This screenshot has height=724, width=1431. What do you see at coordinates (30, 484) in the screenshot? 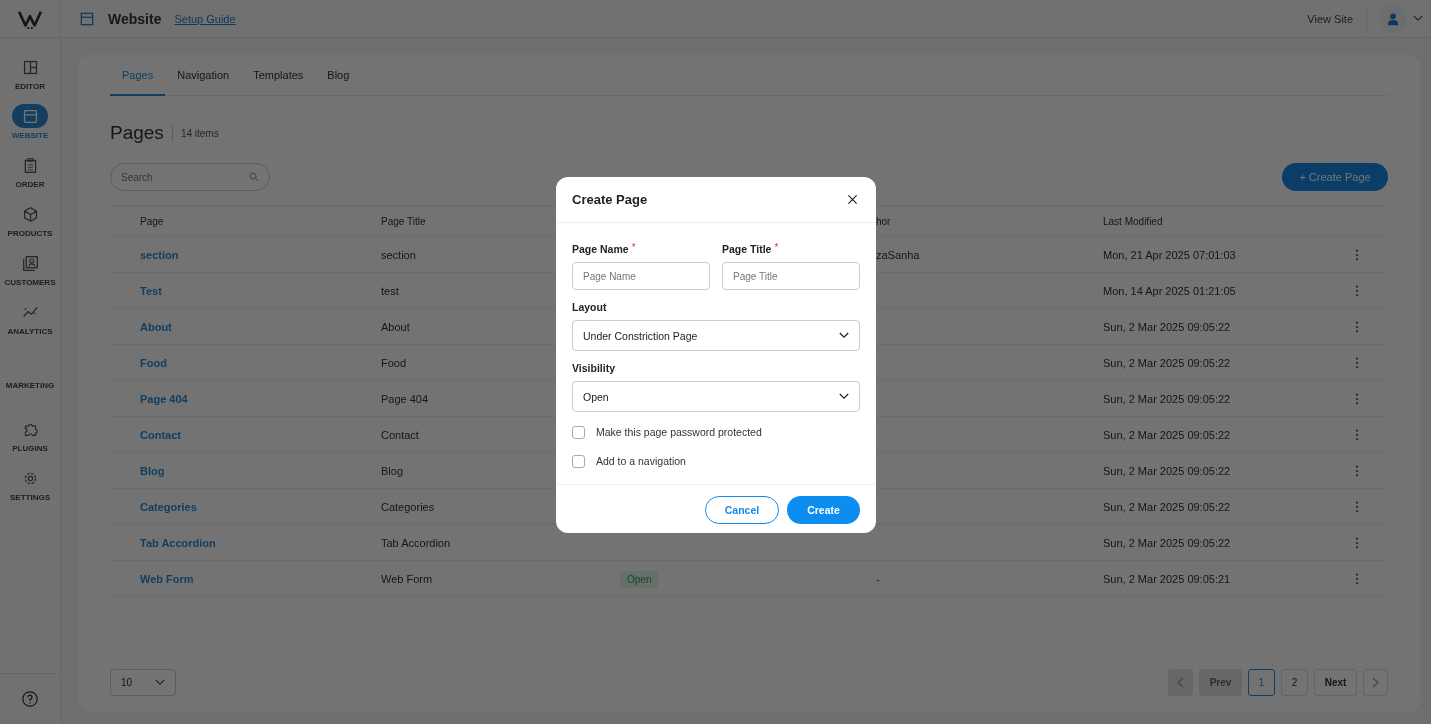
I see `sidebar-item: SETTINGS` at bounding box center [30, 484].